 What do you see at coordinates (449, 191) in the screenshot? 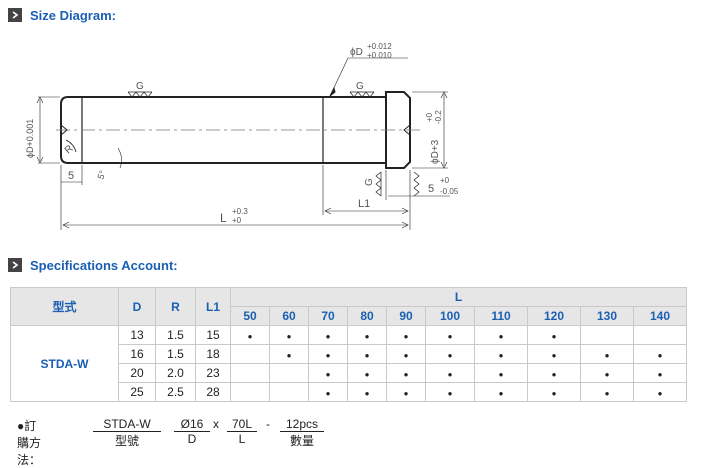
I see `head-height-tol-bot: -0.05` at bounding box center [449, 191].